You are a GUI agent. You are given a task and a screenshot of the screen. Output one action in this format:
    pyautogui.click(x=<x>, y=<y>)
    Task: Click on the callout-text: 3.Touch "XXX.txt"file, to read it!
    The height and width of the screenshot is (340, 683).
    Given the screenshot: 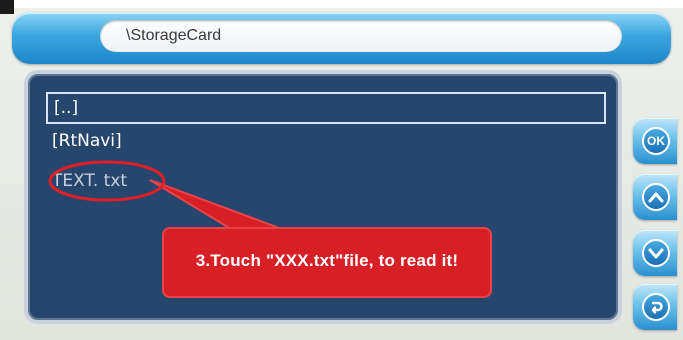 What is the action you would take?
    pyautogui.click(x=327, y=260)
    